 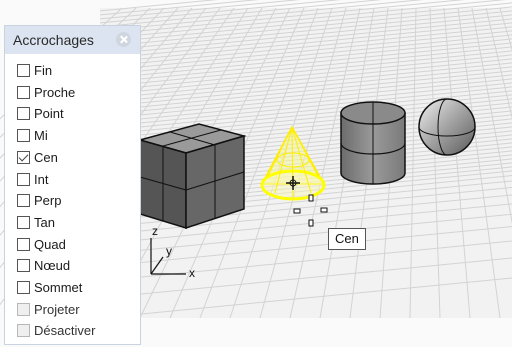 I want to click on panel-title: Accrochages, so click(x=53, y=40).